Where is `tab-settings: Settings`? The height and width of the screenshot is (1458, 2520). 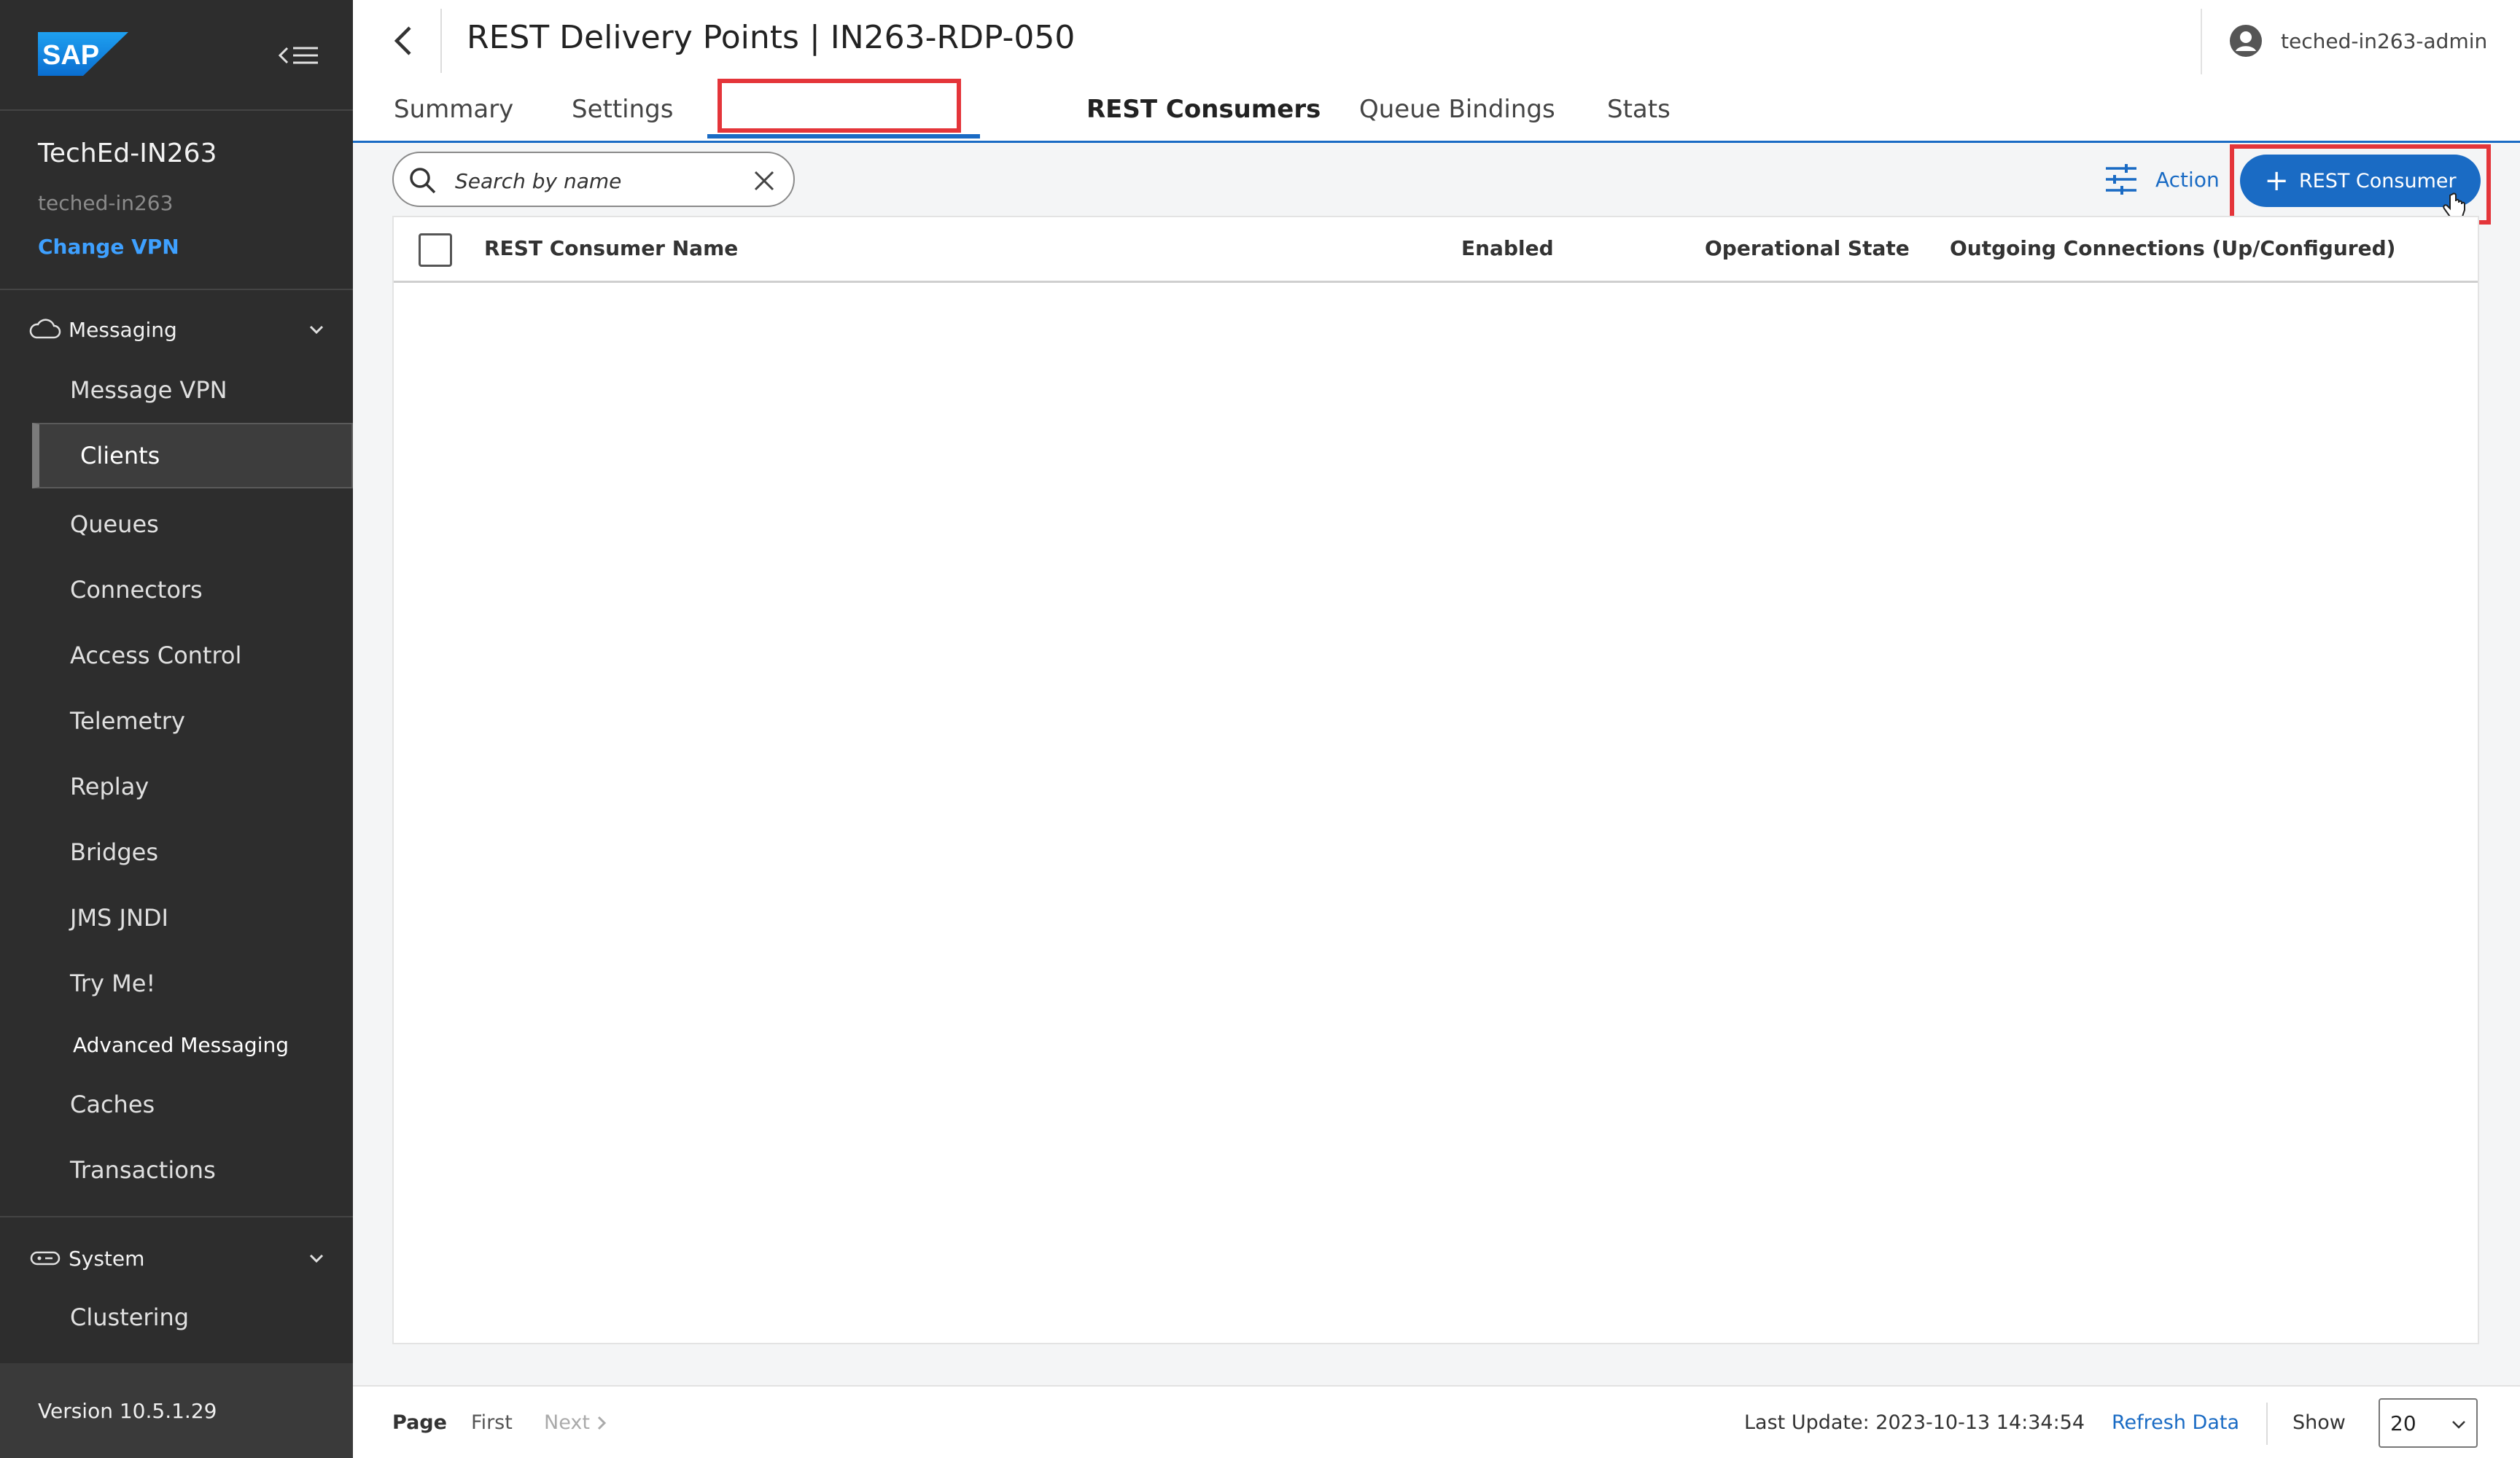
tab-settings: Settings is located at coordinates (622, 109).